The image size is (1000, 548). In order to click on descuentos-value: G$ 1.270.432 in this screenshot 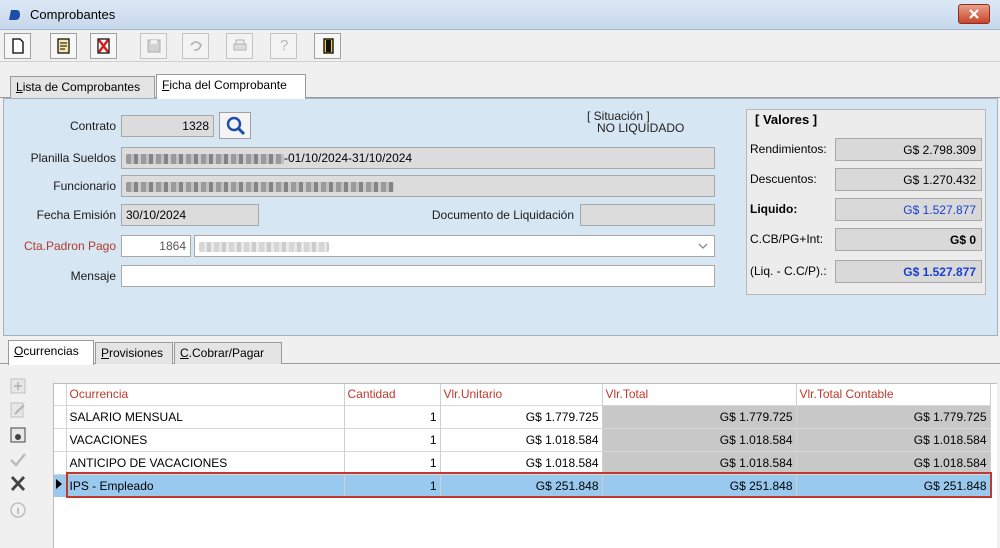, I will do `click(908, 179)`.